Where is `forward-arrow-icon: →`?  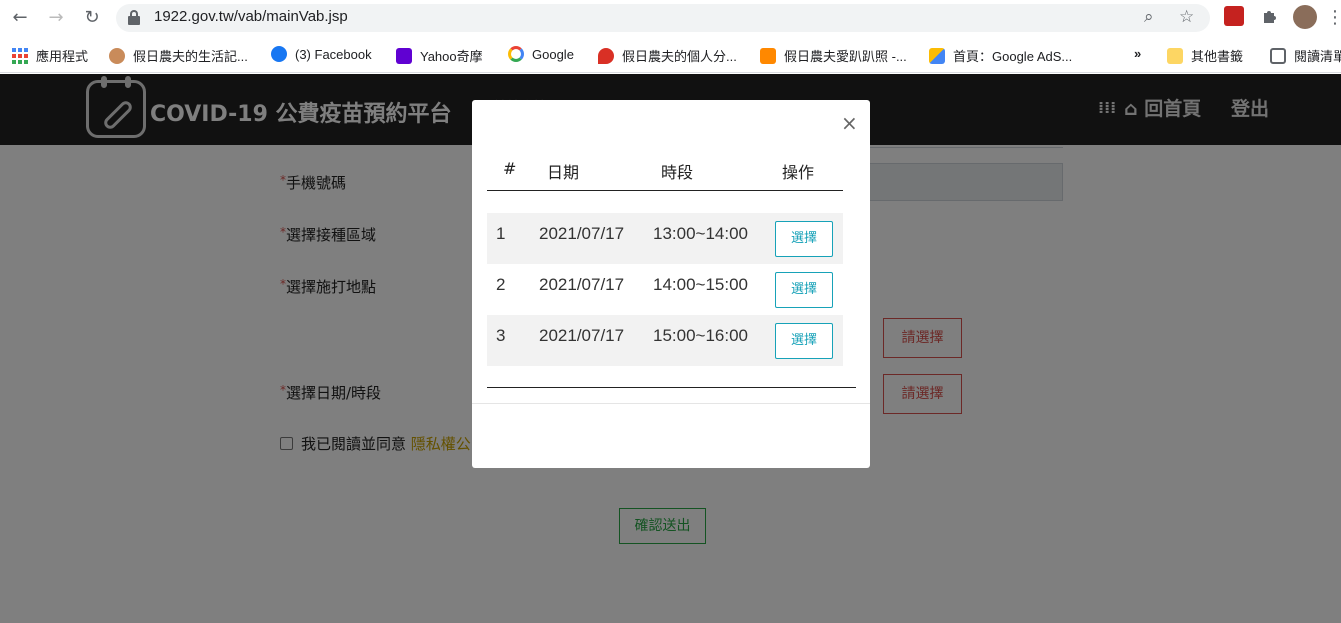 forward-arrow-icon: → is located at coordinates (56, 18).